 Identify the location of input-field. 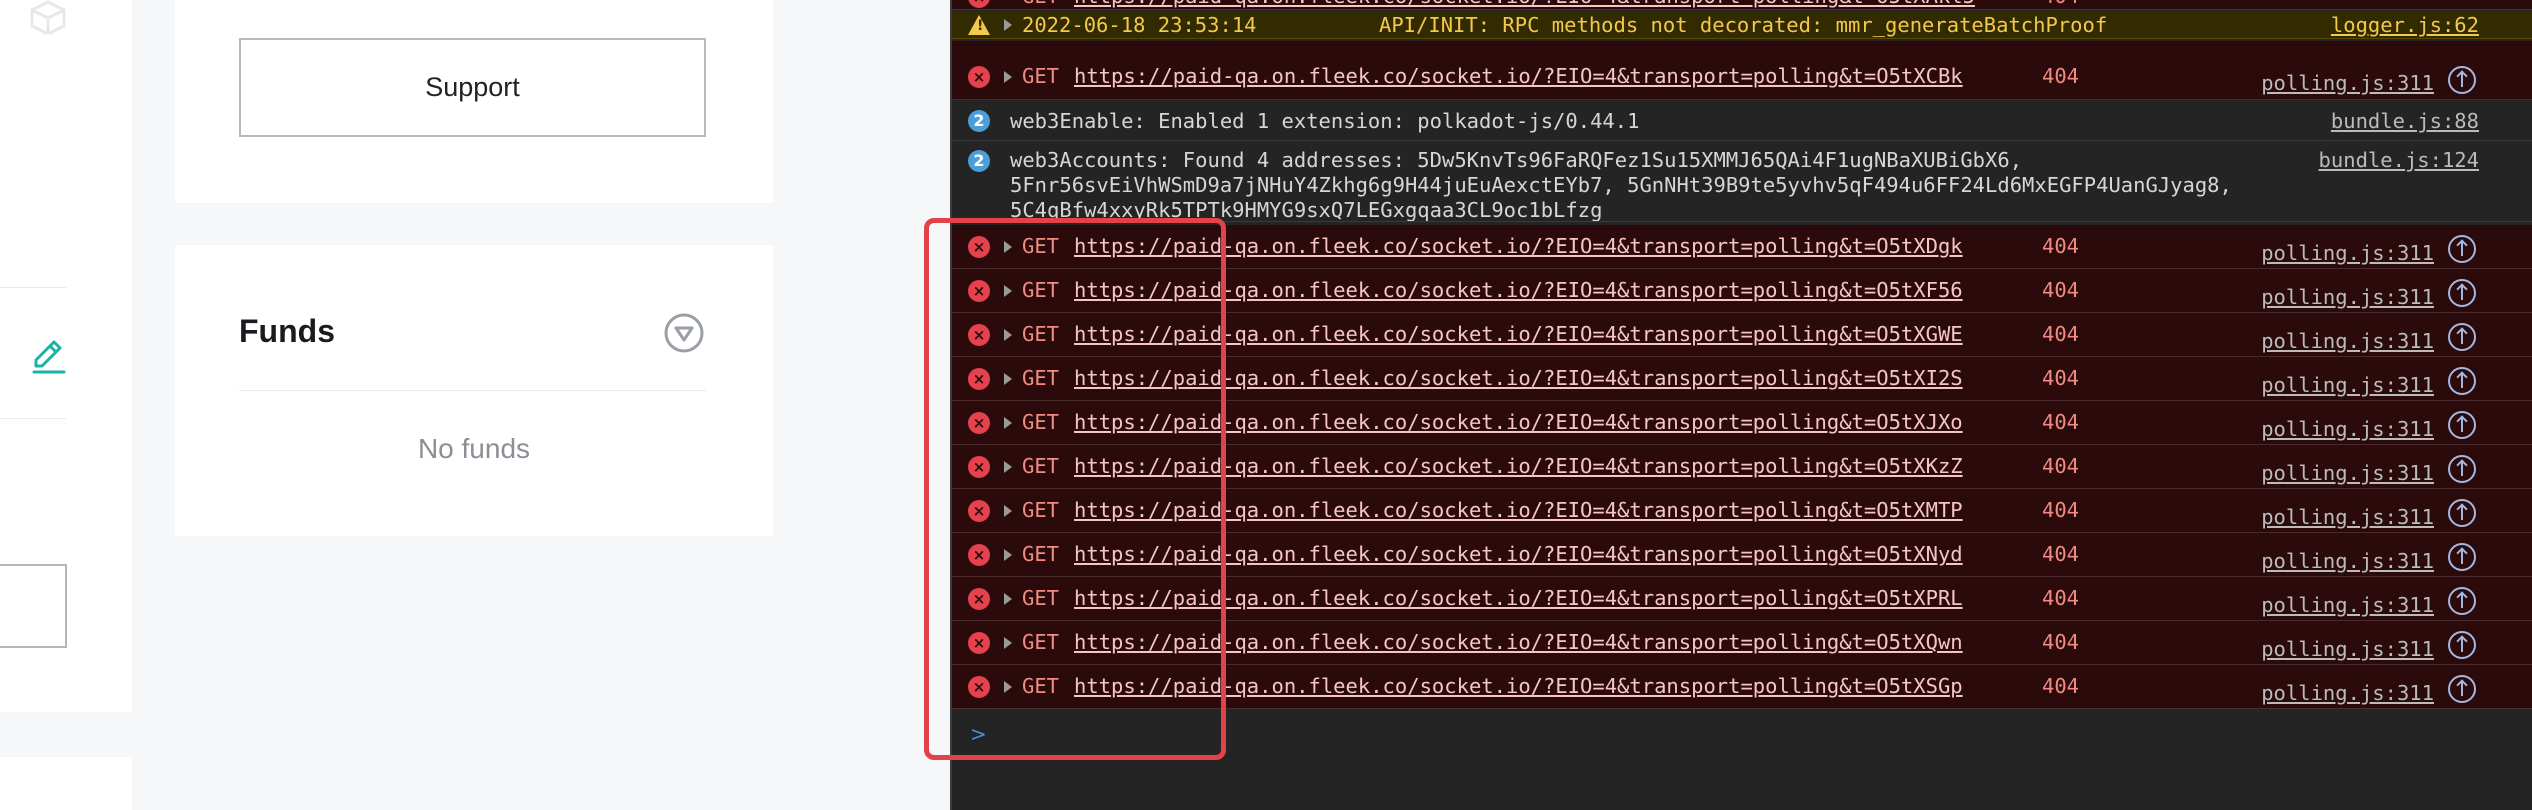
(33, 606).